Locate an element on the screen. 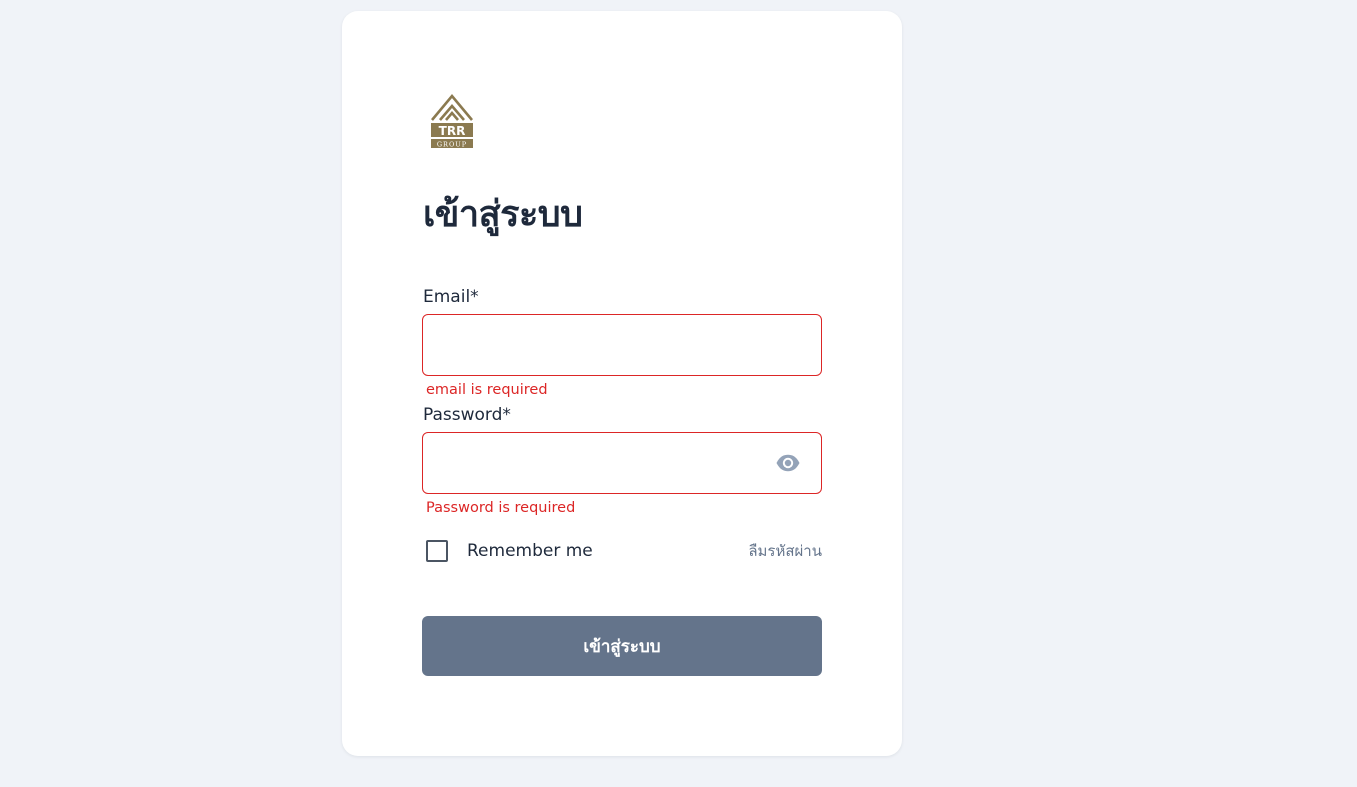 Image resolution: width=1357 pixels, height=787 pixels. svg-text: TRR is located at coordinates (452, 131).